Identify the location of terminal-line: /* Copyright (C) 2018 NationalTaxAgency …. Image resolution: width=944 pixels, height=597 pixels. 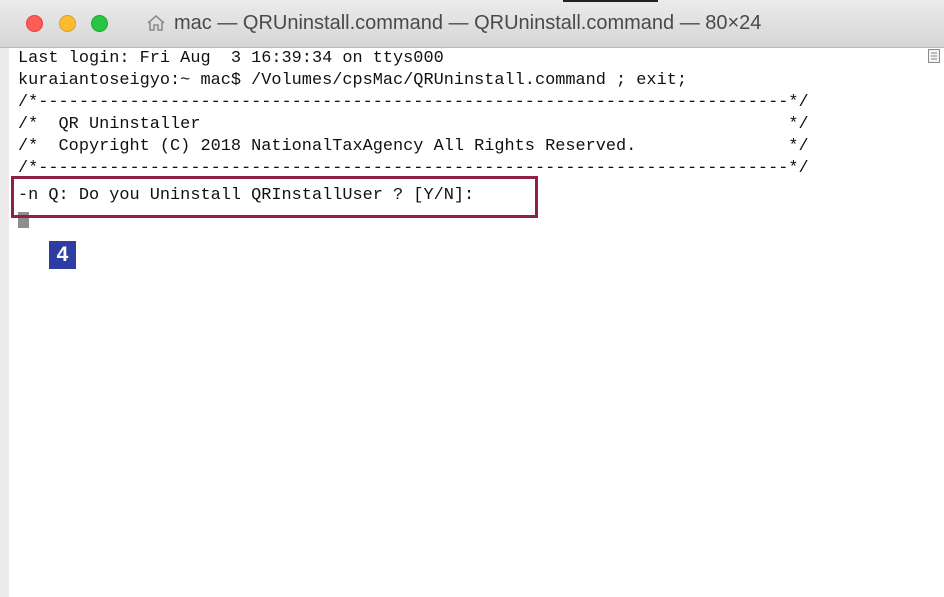
(413, 146).